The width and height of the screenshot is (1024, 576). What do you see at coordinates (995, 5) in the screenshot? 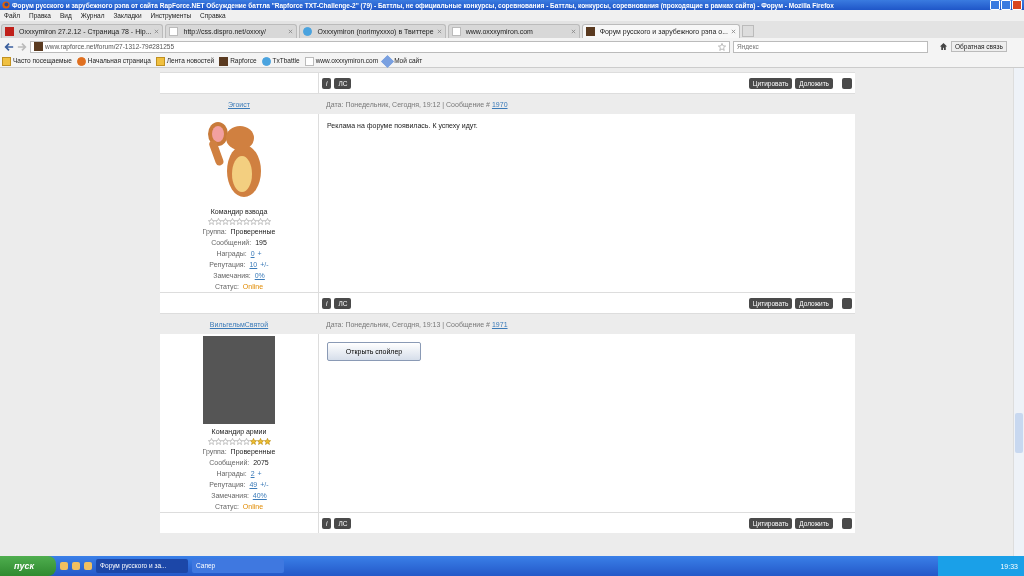
I see `minimize-button` at bounding box center [995, 5].